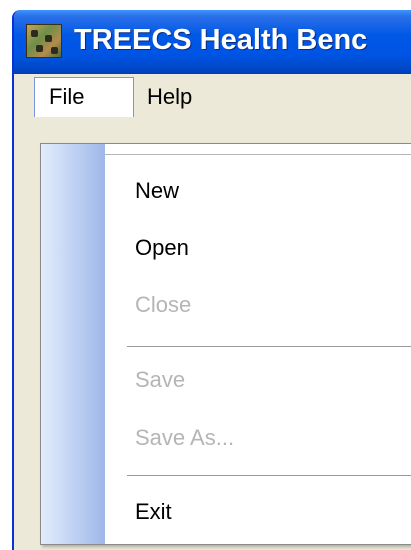 Image resolution: width=411 pixels, height=550 pixels. Describe the element at coordinates (44, 41) in the screenshot. I see `app-icon` at that location.